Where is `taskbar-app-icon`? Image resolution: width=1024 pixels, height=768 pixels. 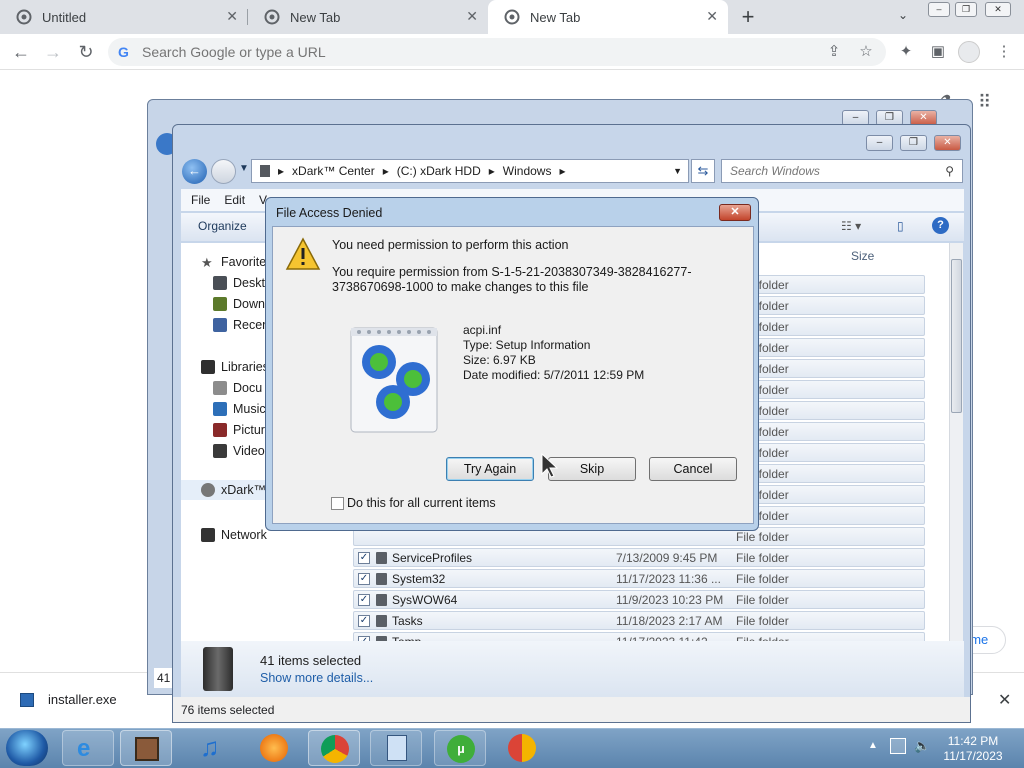 taskbar-app-icon is located at coordinates (522, 748).